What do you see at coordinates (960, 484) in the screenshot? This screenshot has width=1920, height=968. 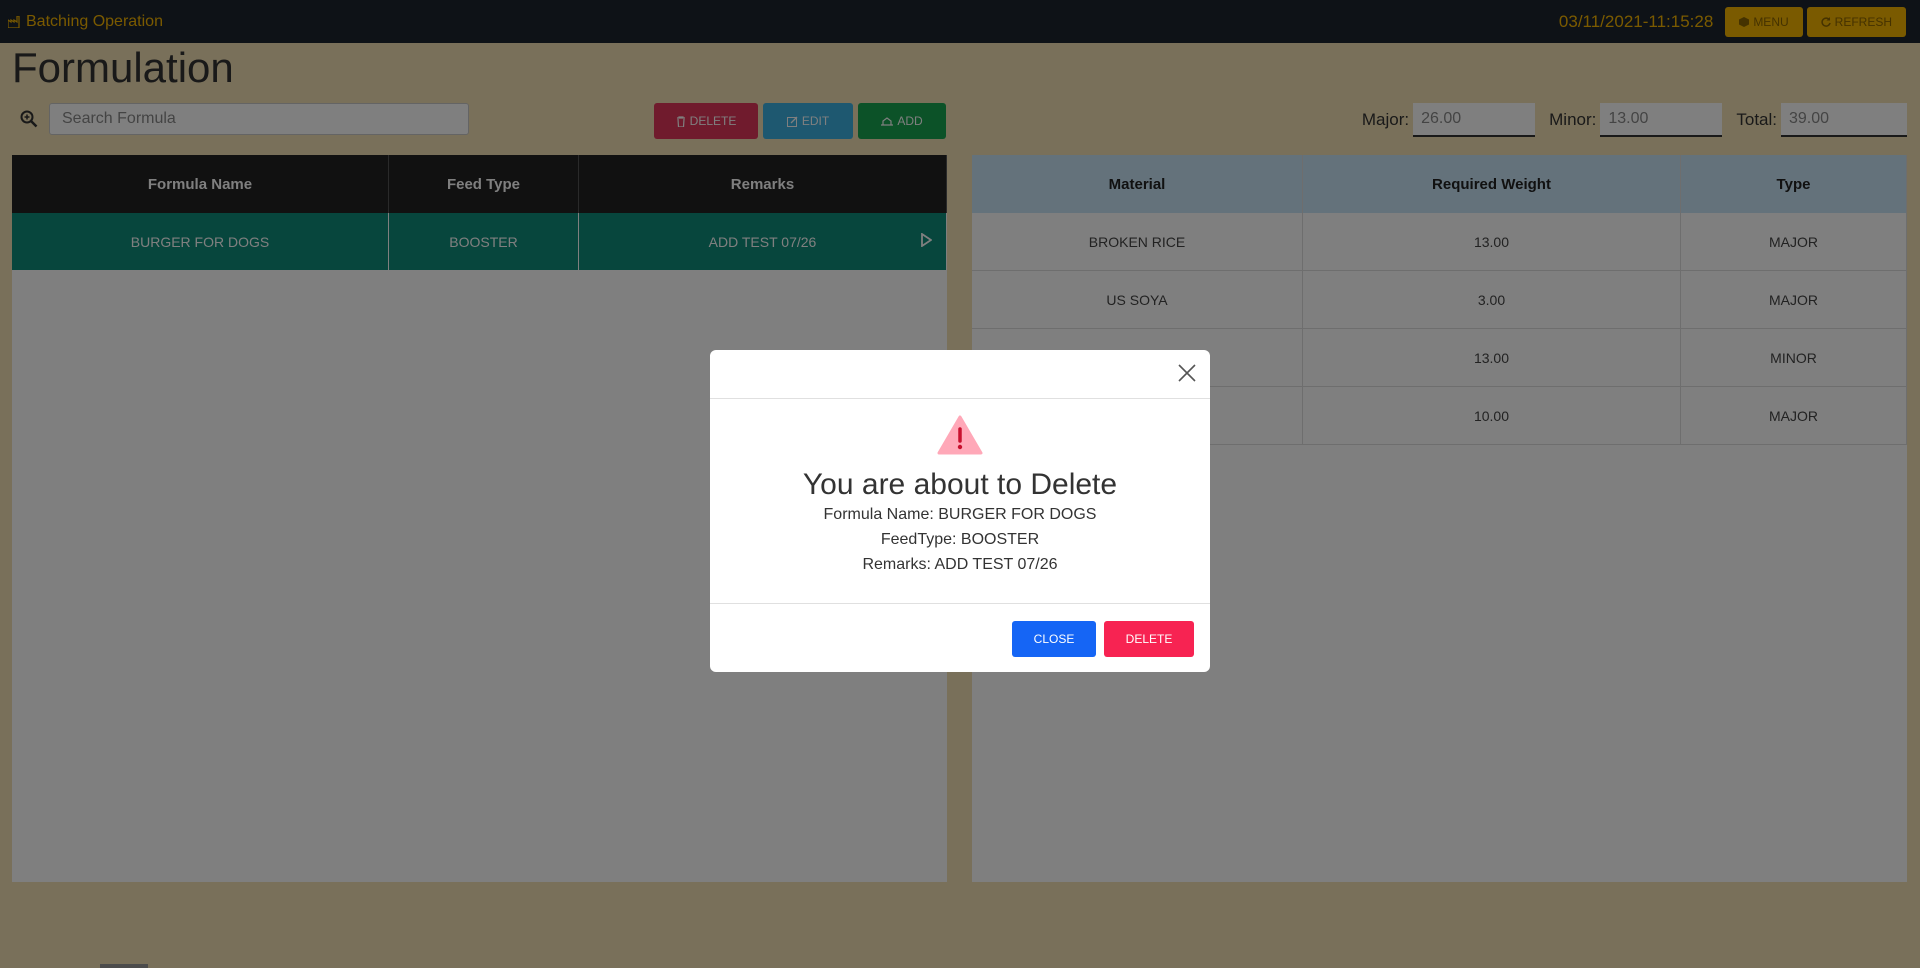 I see `modal-title: You are about to Delete` at bounding box center [960, 484].